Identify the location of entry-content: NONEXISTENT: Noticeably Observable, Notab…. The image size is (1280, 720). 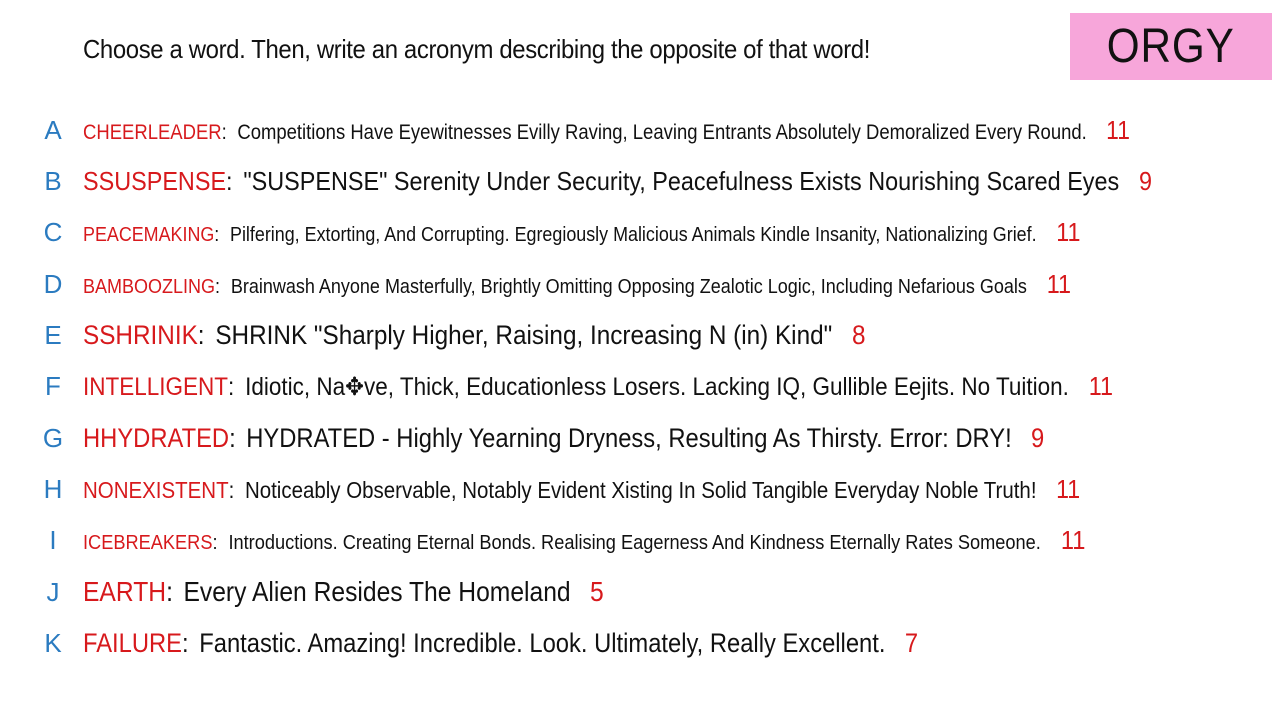
(581, 489).